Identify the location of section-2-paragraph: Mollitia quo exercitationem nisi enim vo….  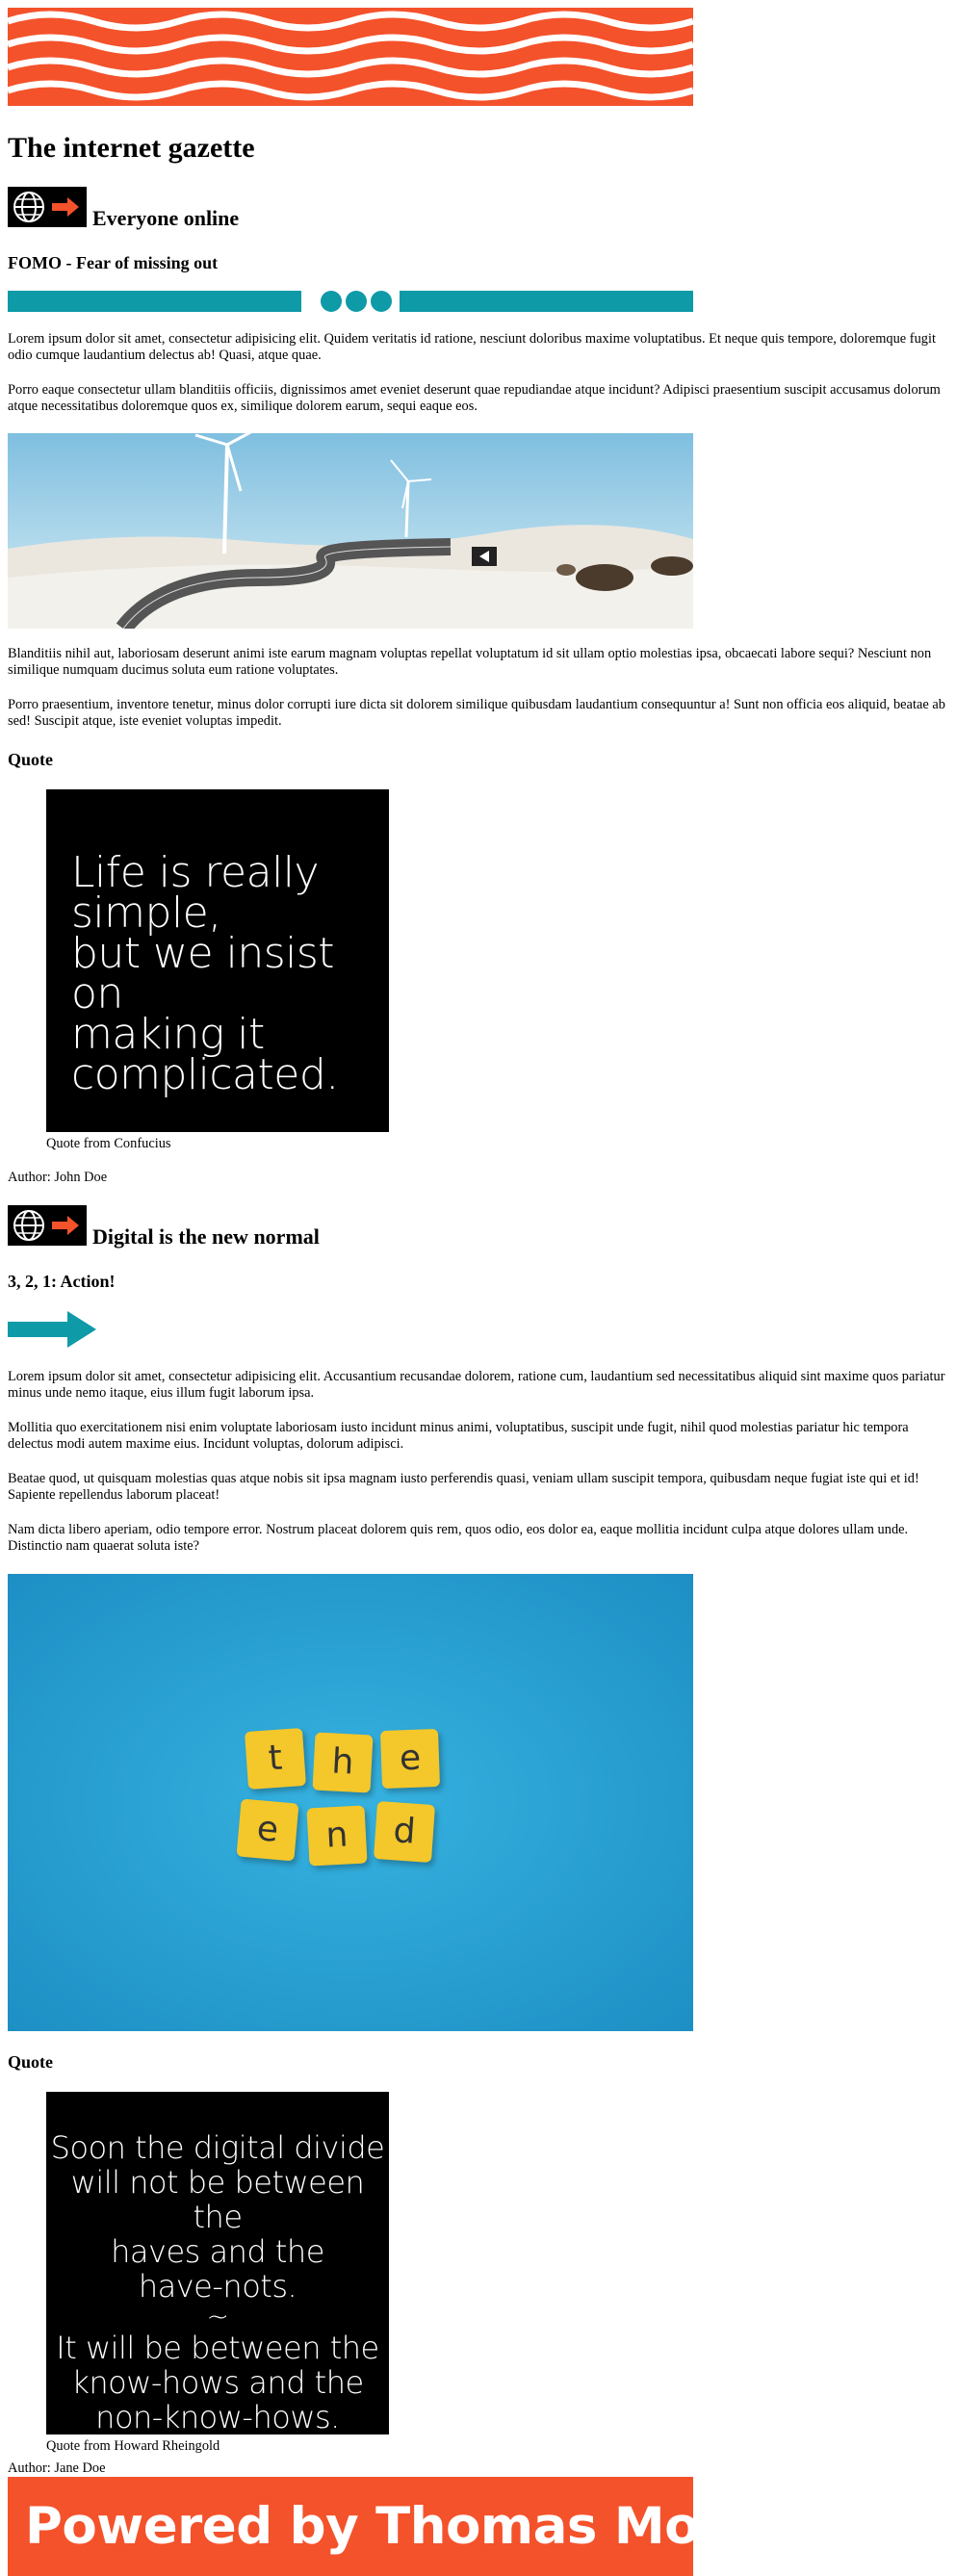
(458, 1436).